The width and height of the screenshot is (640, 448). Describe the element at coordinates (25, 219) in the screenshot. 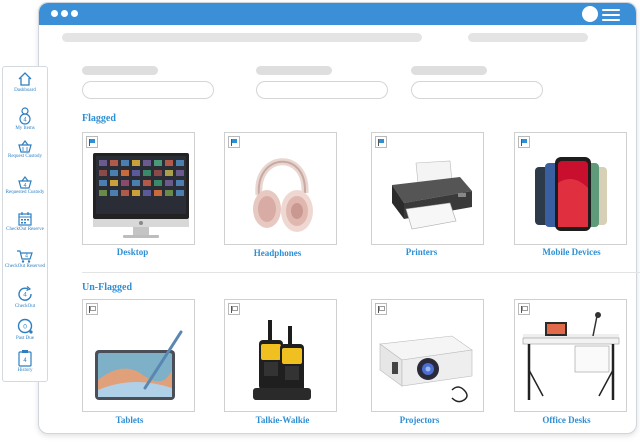

I see `calendar-icon` at that location.